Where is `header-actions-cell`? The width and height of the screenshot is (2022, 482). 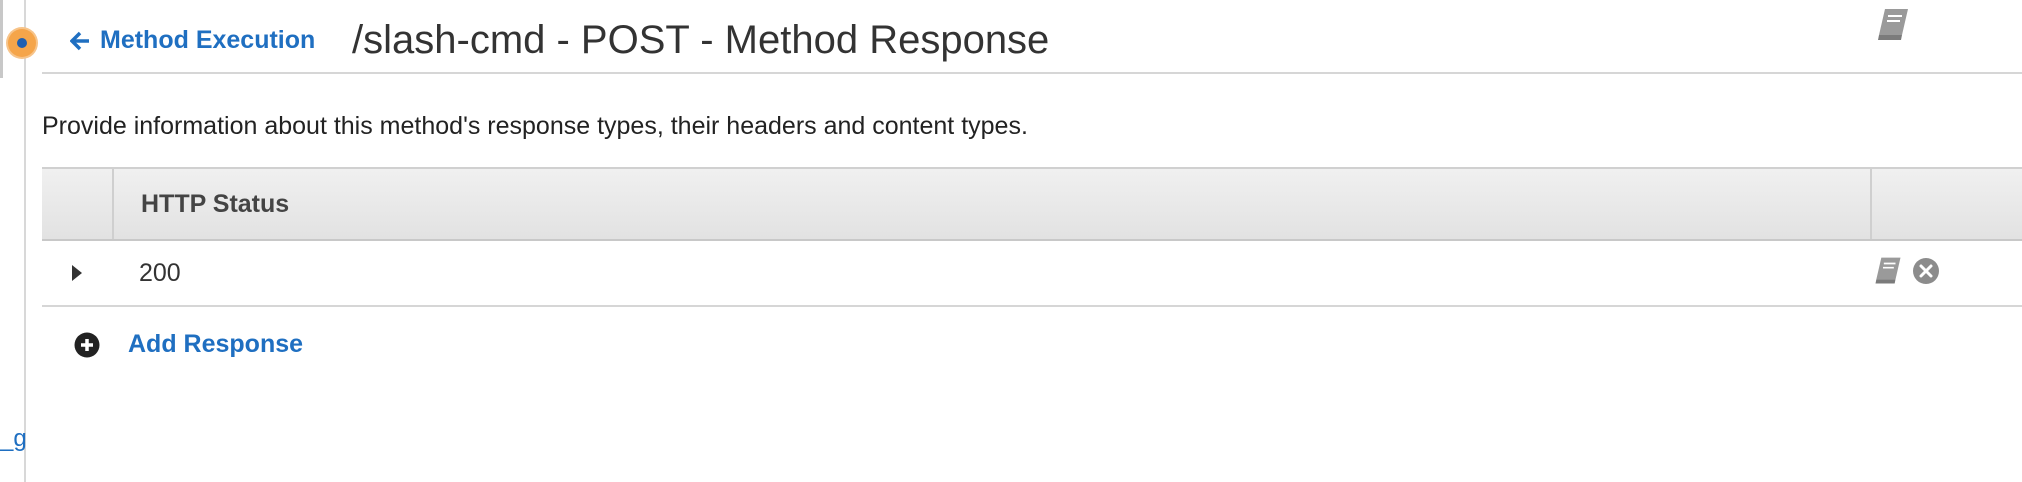 header-actions-cell is located at coordinates (1947, 204).